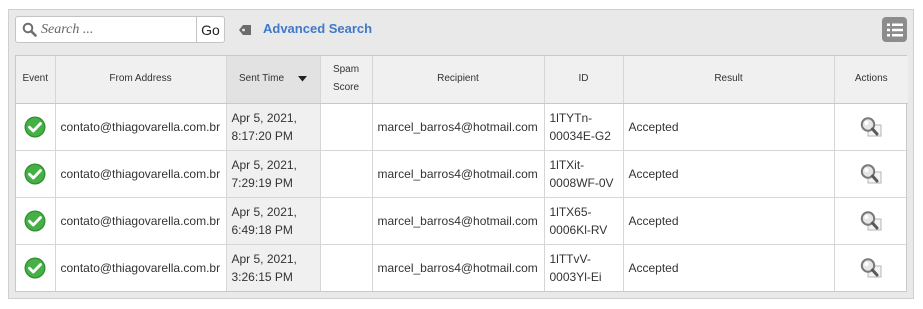 Image resolution: width=923 pixels, height=309 pixels. I want to click on header-label: Spam, so click(346, 70).